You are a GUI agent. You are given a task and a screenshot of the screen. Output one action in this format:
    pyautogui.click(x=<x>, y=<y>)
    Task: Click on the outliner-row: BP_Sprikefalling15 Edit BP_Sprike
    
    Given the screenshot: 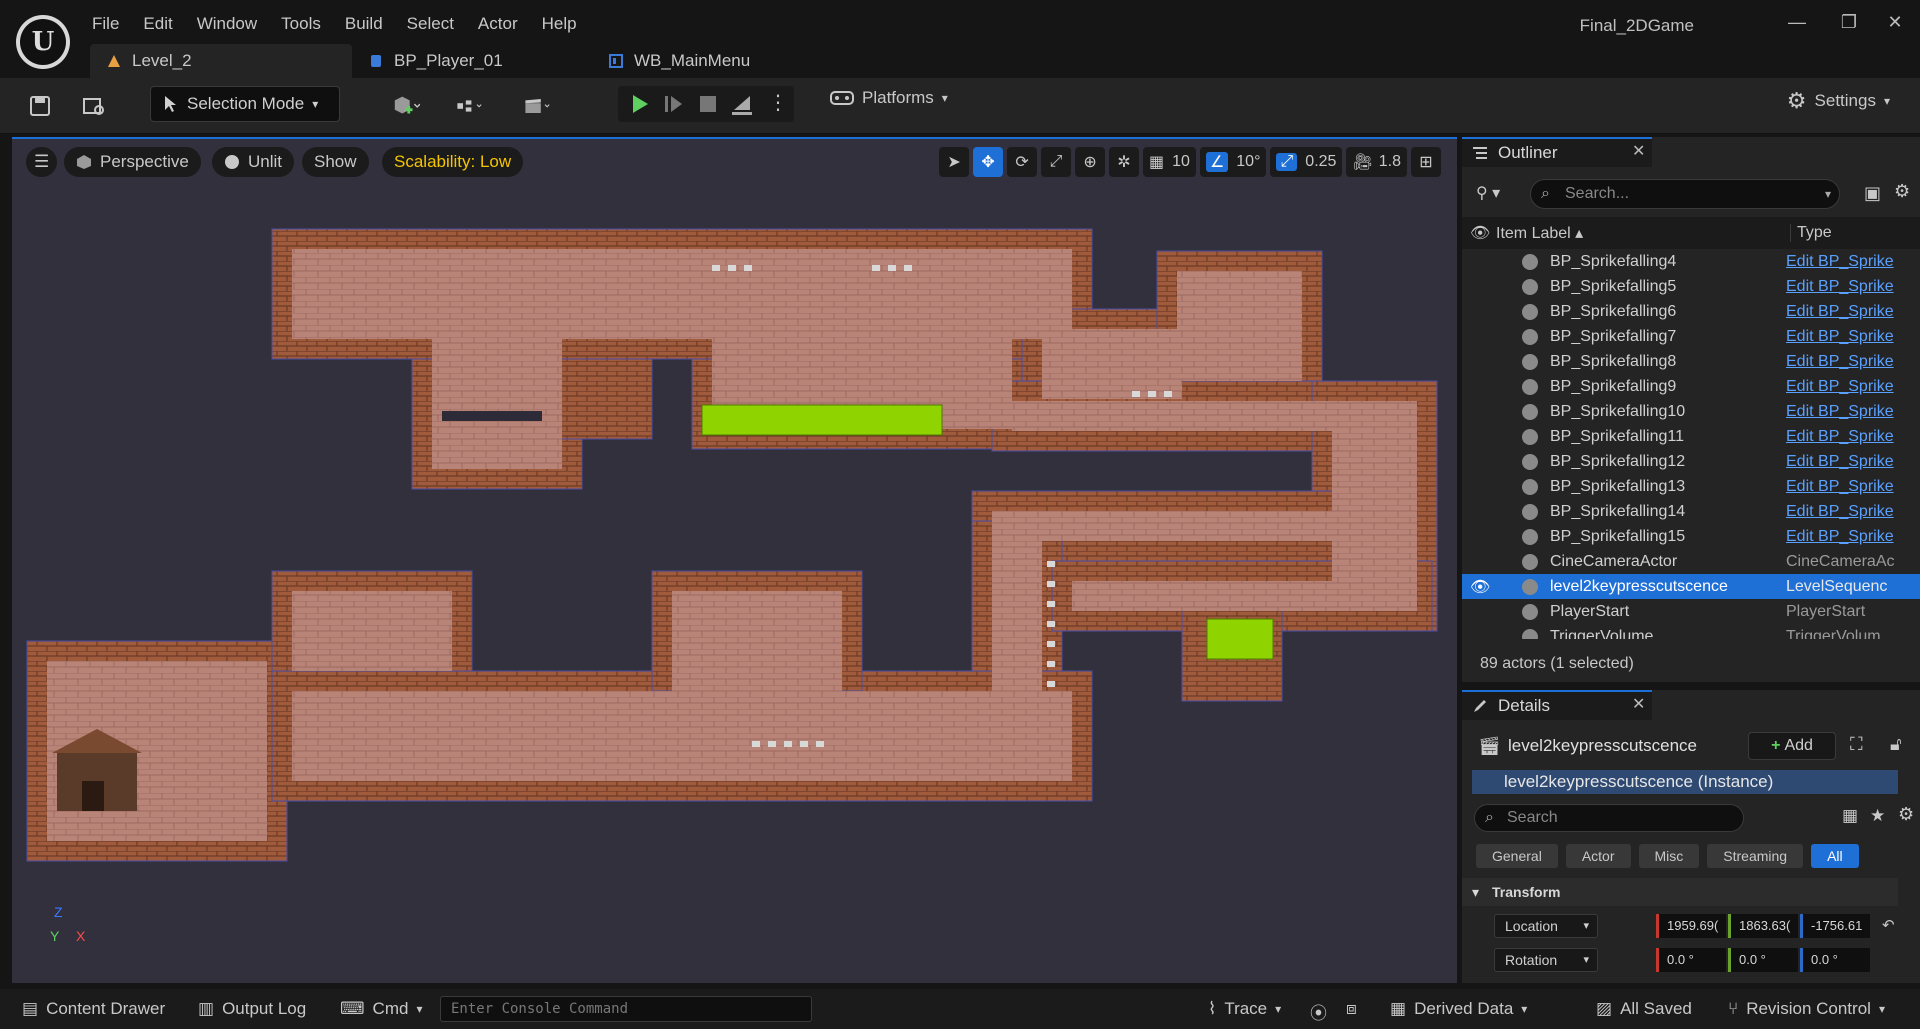 What is the action you would take?
    pyautogui.click(x=1691, y=536)
    